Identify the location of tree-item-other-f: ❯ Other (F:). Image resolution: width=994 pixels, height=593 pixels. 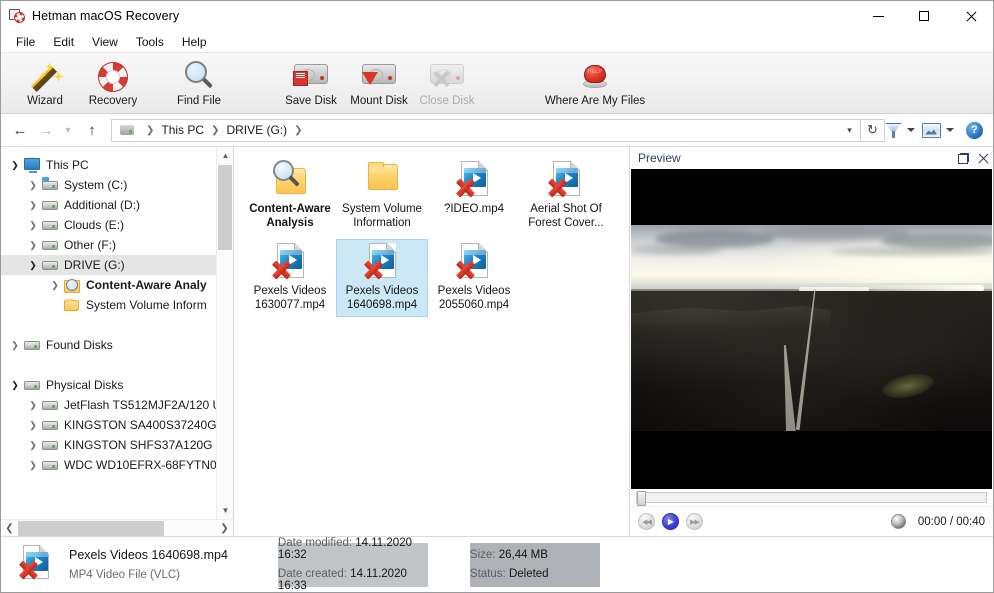
(117, 245).